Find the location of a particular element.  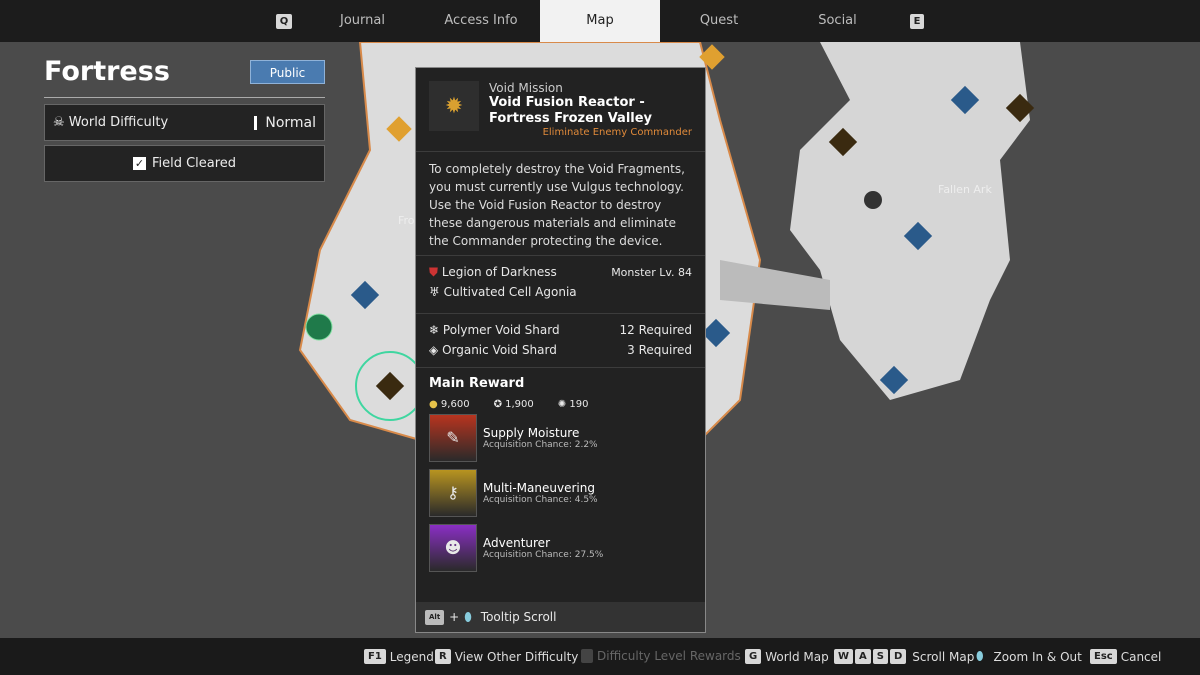

page-title: Fortress is located at coordinates (107, 71).